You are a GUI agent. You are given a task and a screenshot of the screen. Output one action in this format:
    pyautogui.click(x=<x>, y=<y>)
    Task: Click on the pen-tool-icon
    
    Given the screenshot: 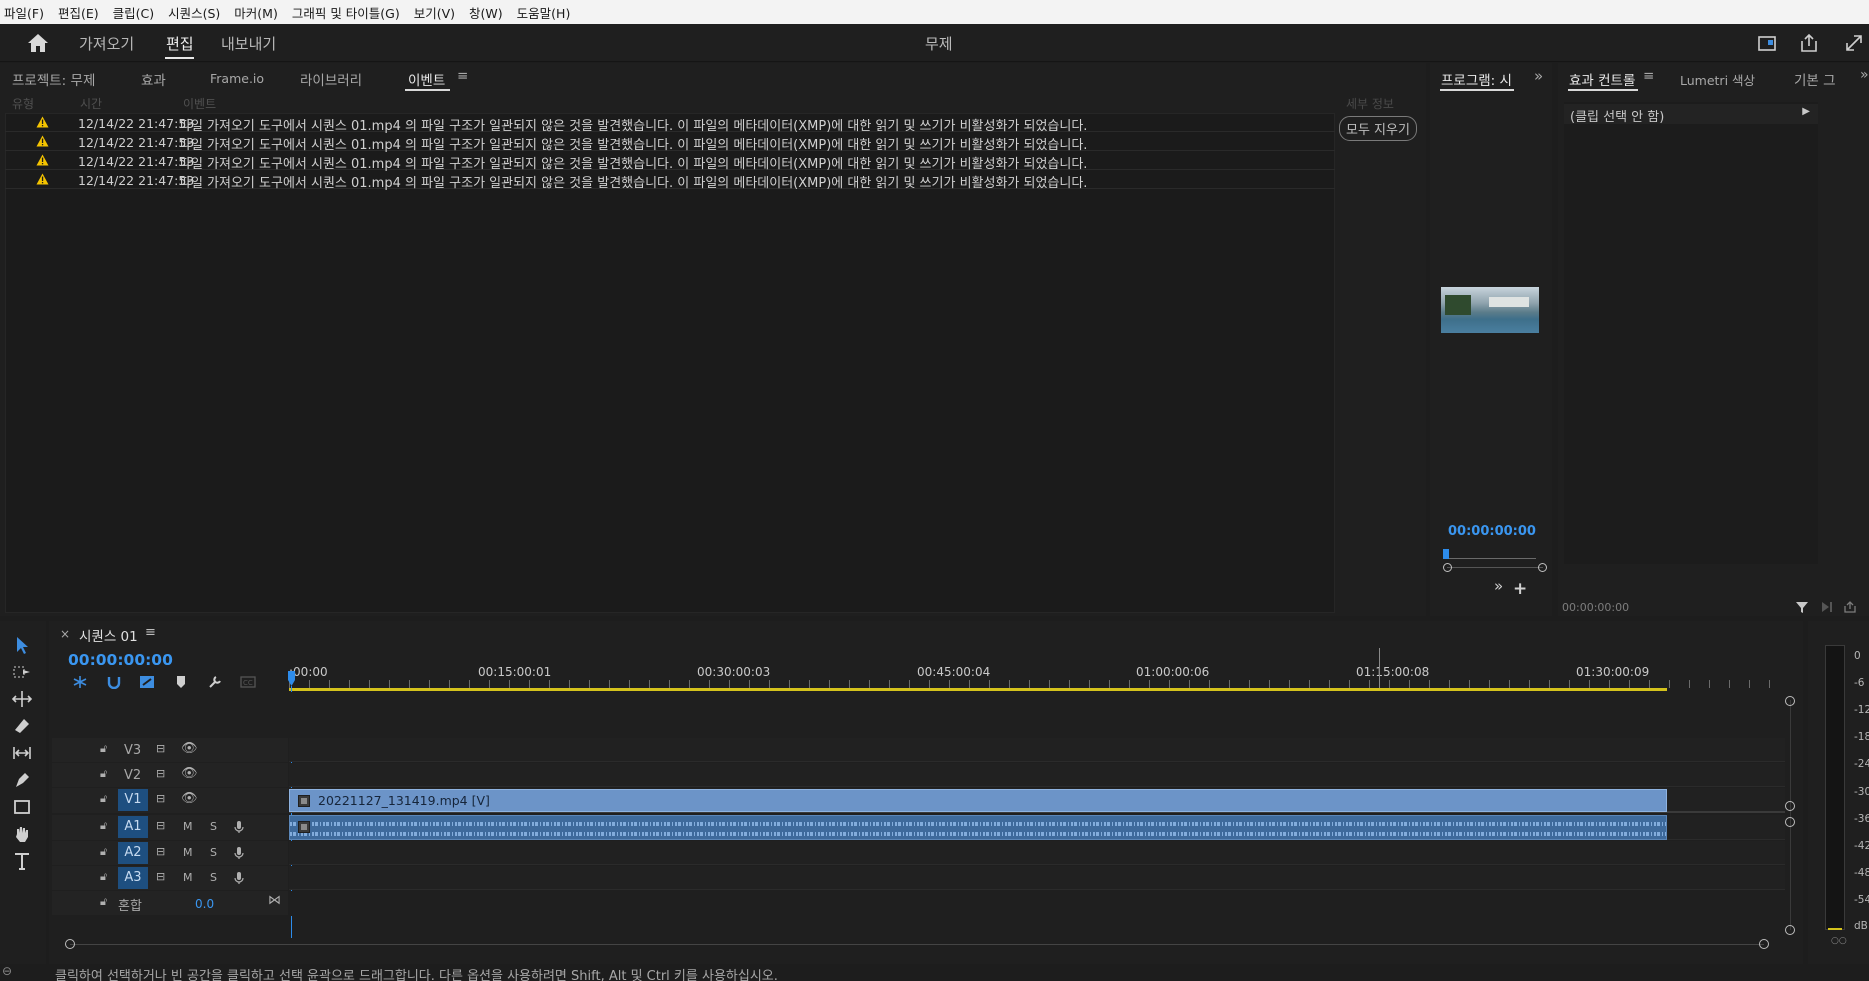 What is the action you would take?
    pyautogui.click(x=22, y=780)
    